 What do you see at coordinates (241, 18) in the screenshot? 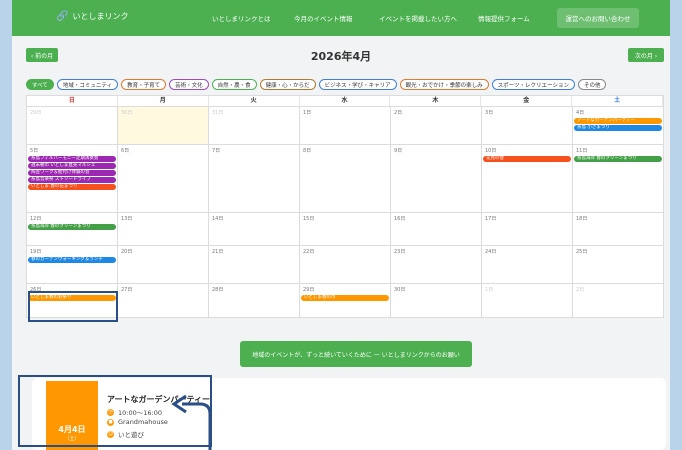
I see `nav-about: いとしまリンクとは` at bounding box center [241, 18].